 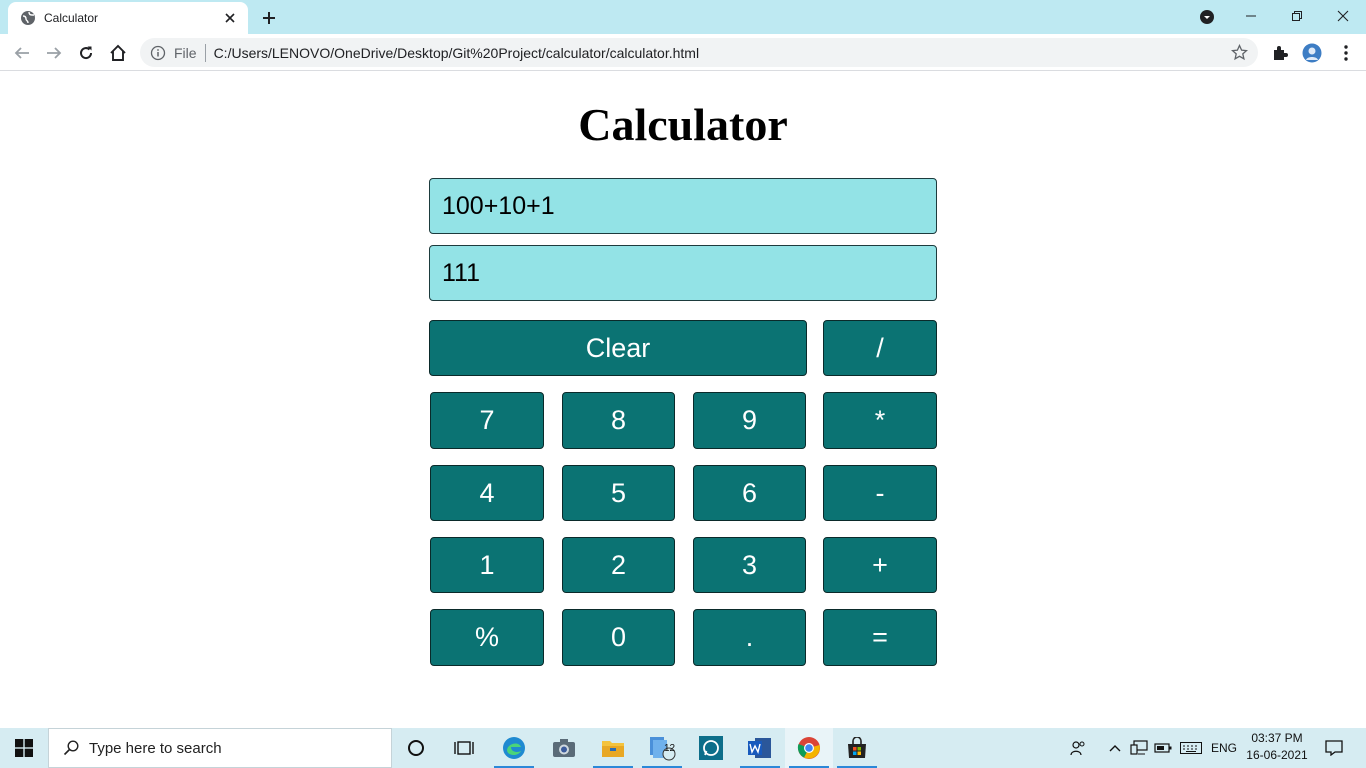 What do you see at coordinates (86, 53) in the screenshot?
I see `reload-icon` at bounding box center [86, 53].